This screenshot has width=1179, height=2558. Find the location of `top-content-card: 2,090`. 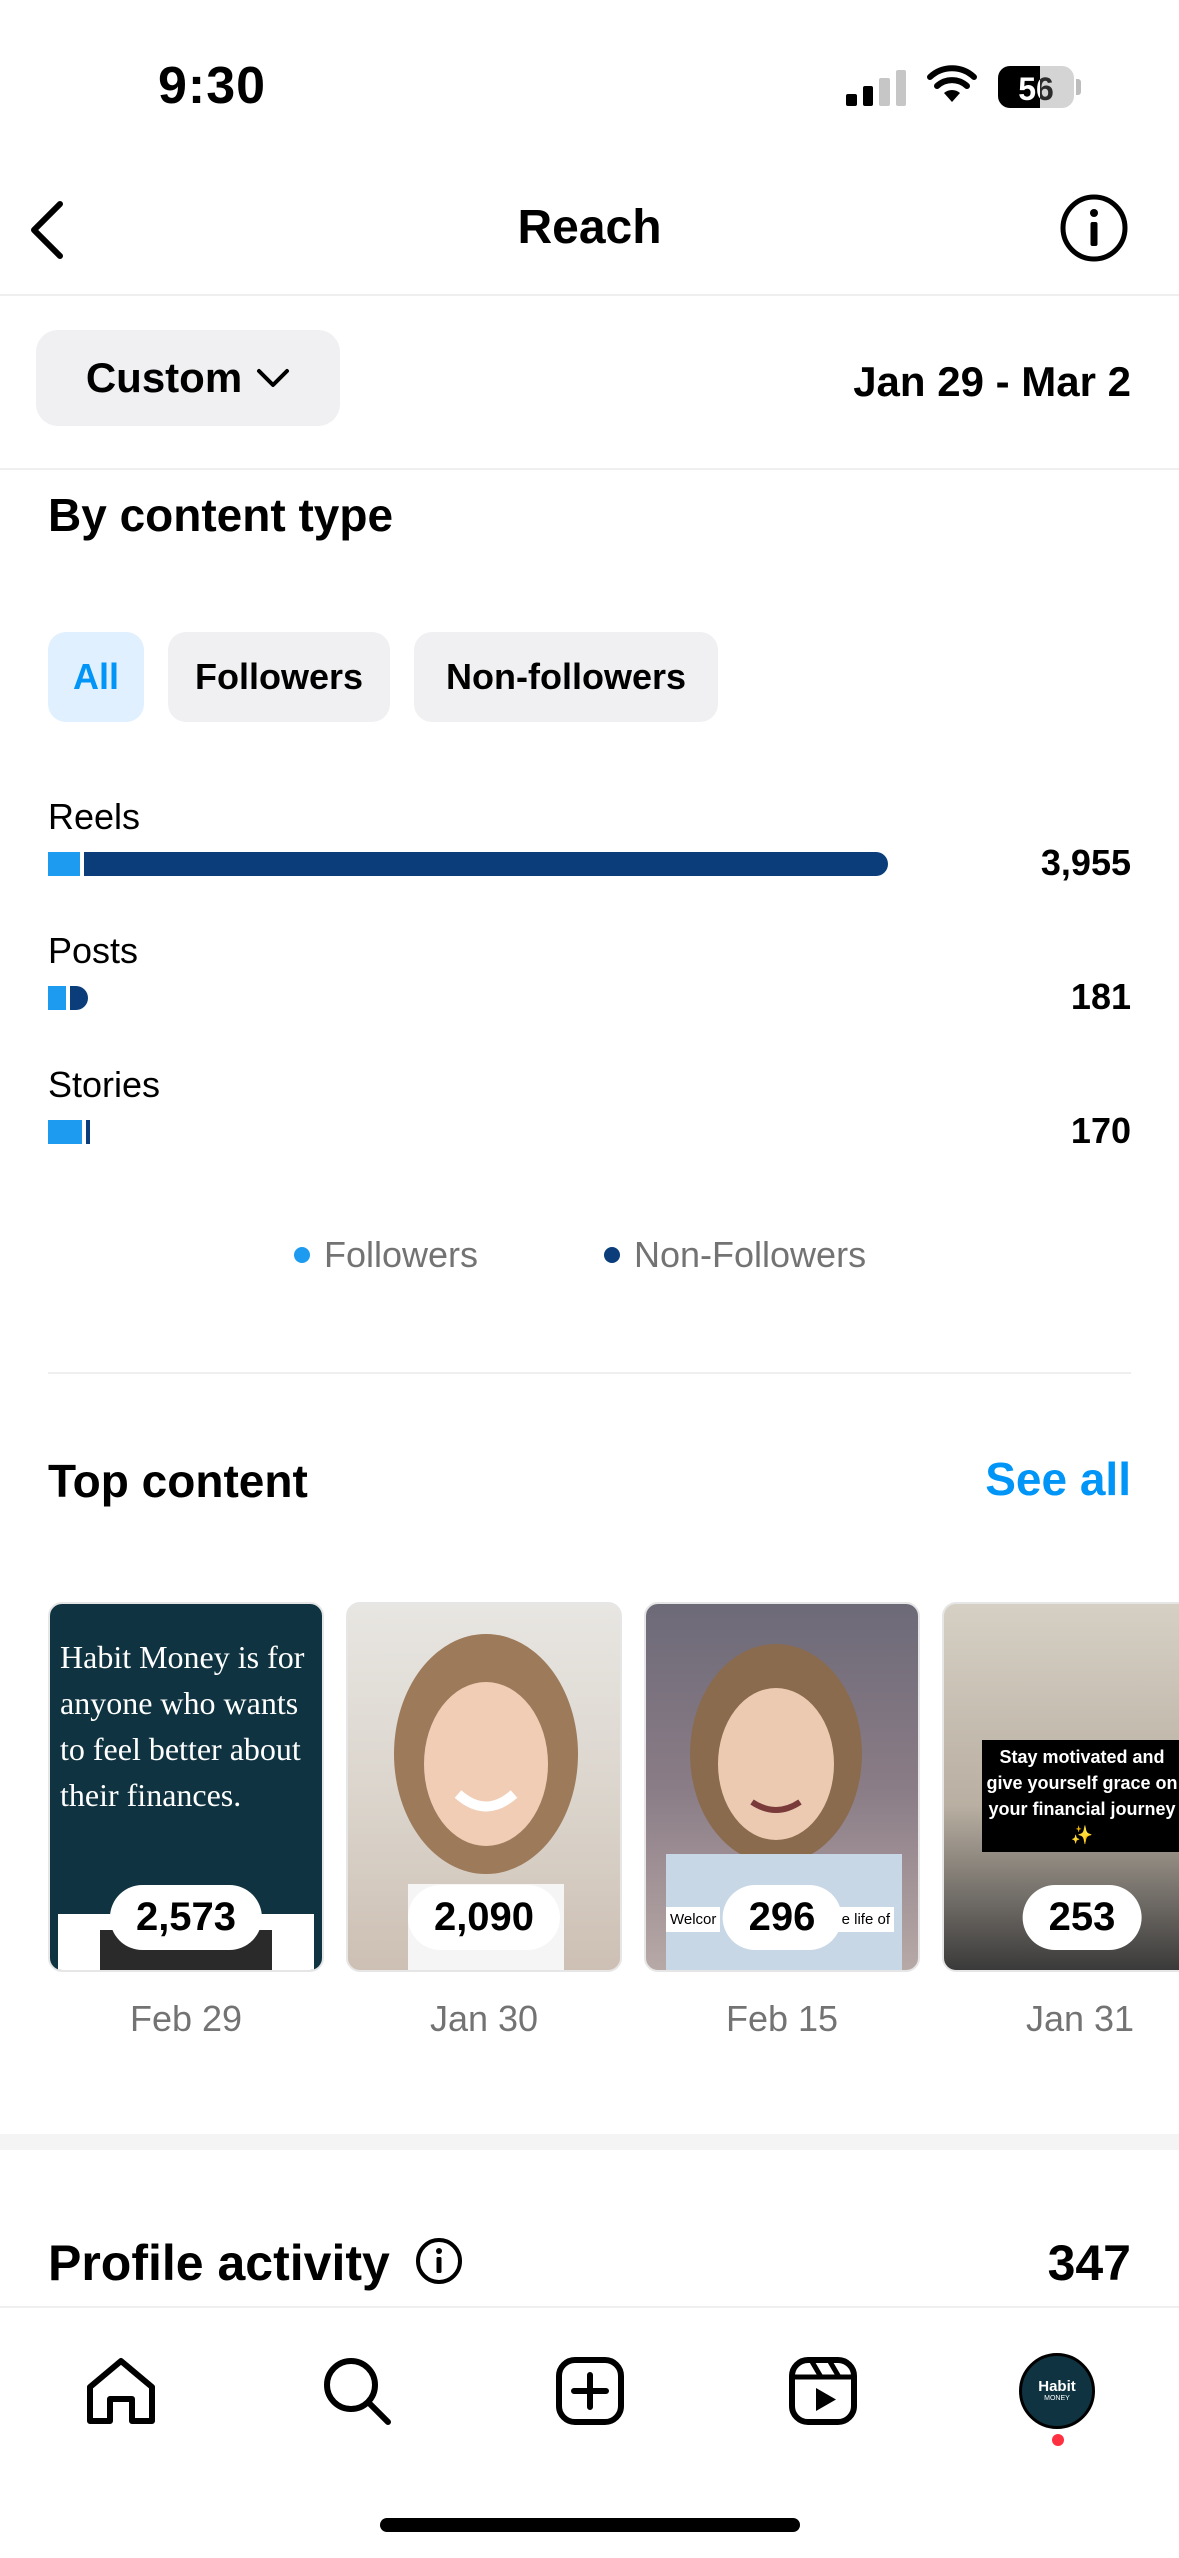

top-content-card: 2,090 is located at coordinates (484, 1787).